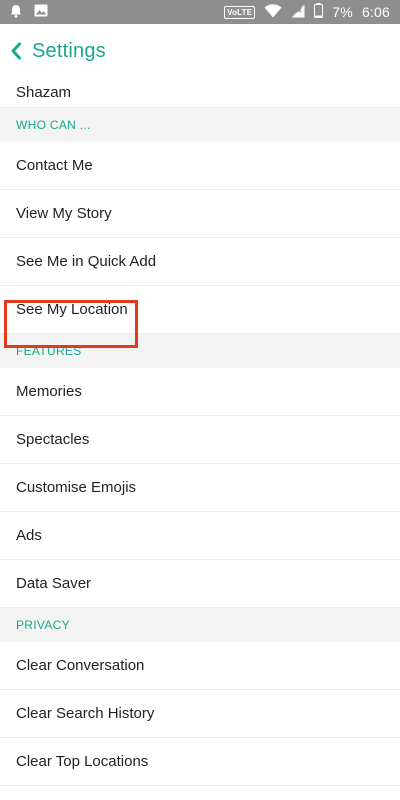  I want to click on settings-item-clear-conversation: Clear Conversation, so click(200, 666).